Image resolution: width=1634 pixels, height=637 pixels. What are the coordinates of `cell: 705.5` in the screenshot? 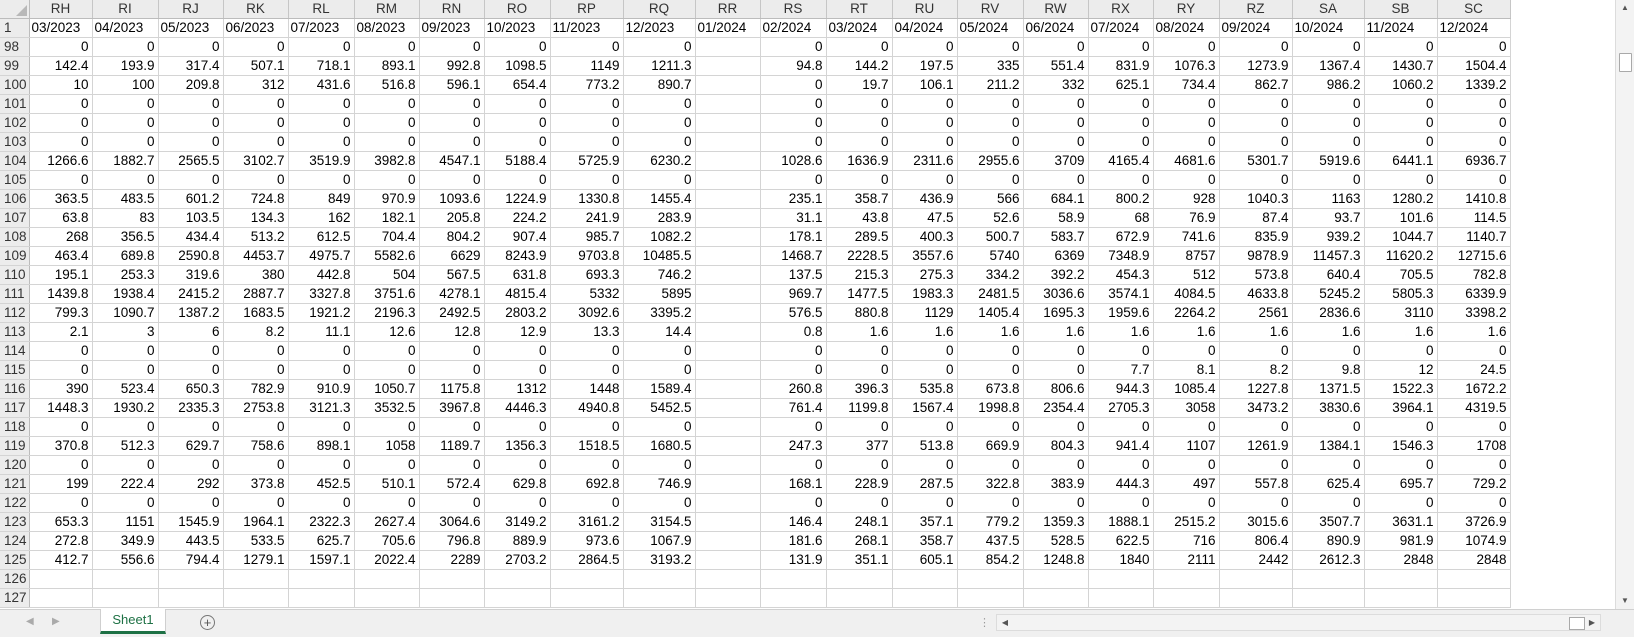 It's located at (1401, 275).